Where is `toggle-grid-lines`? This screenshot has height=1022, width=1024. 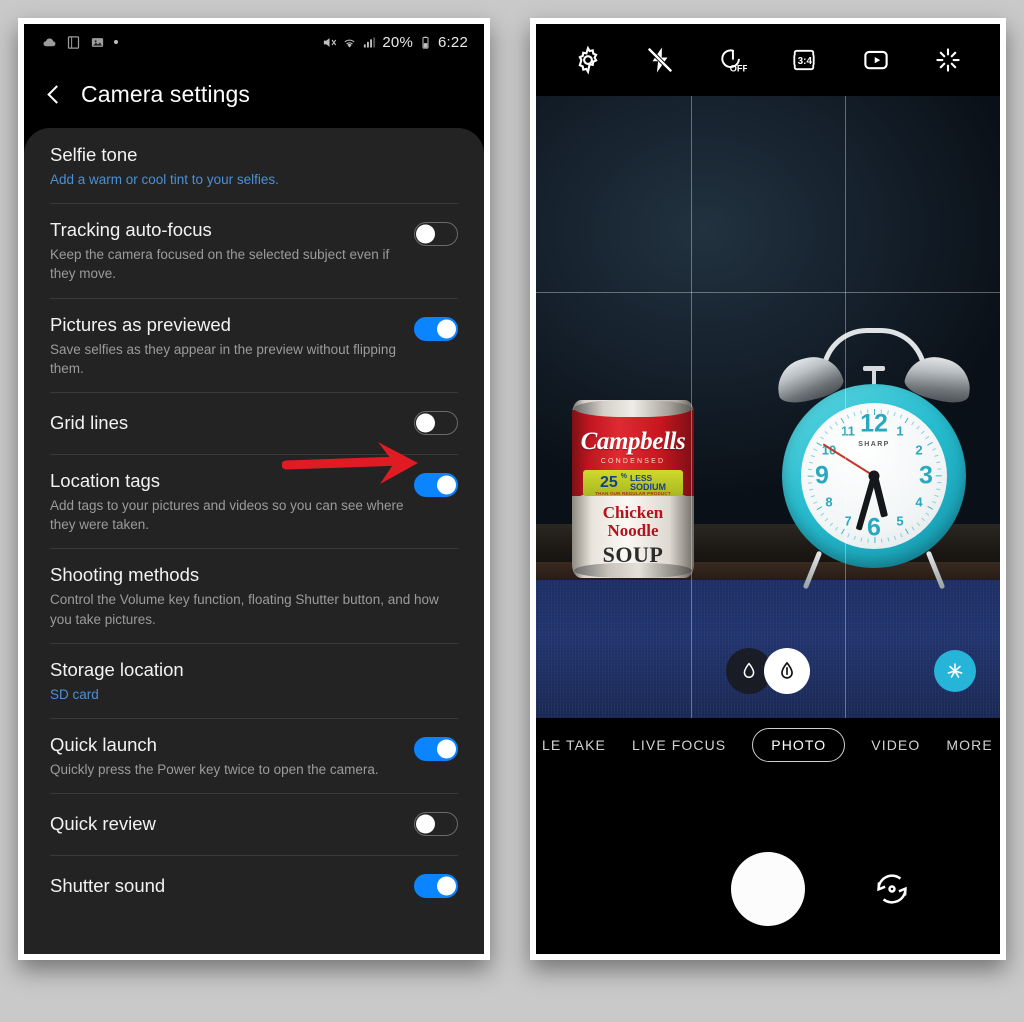 toggle-grid-lines is located at coordinates (436, 422).